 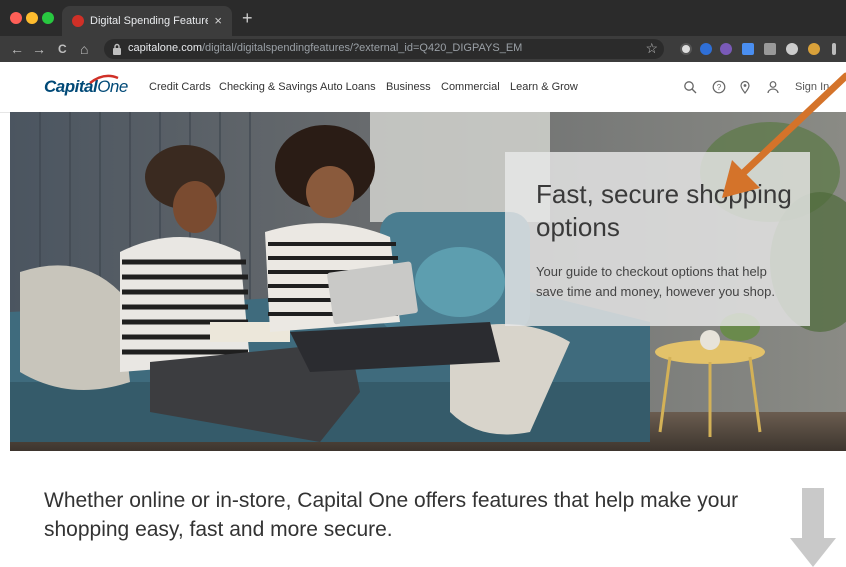 I want to click on home-button: ⌂, so click(x=84, y=49).